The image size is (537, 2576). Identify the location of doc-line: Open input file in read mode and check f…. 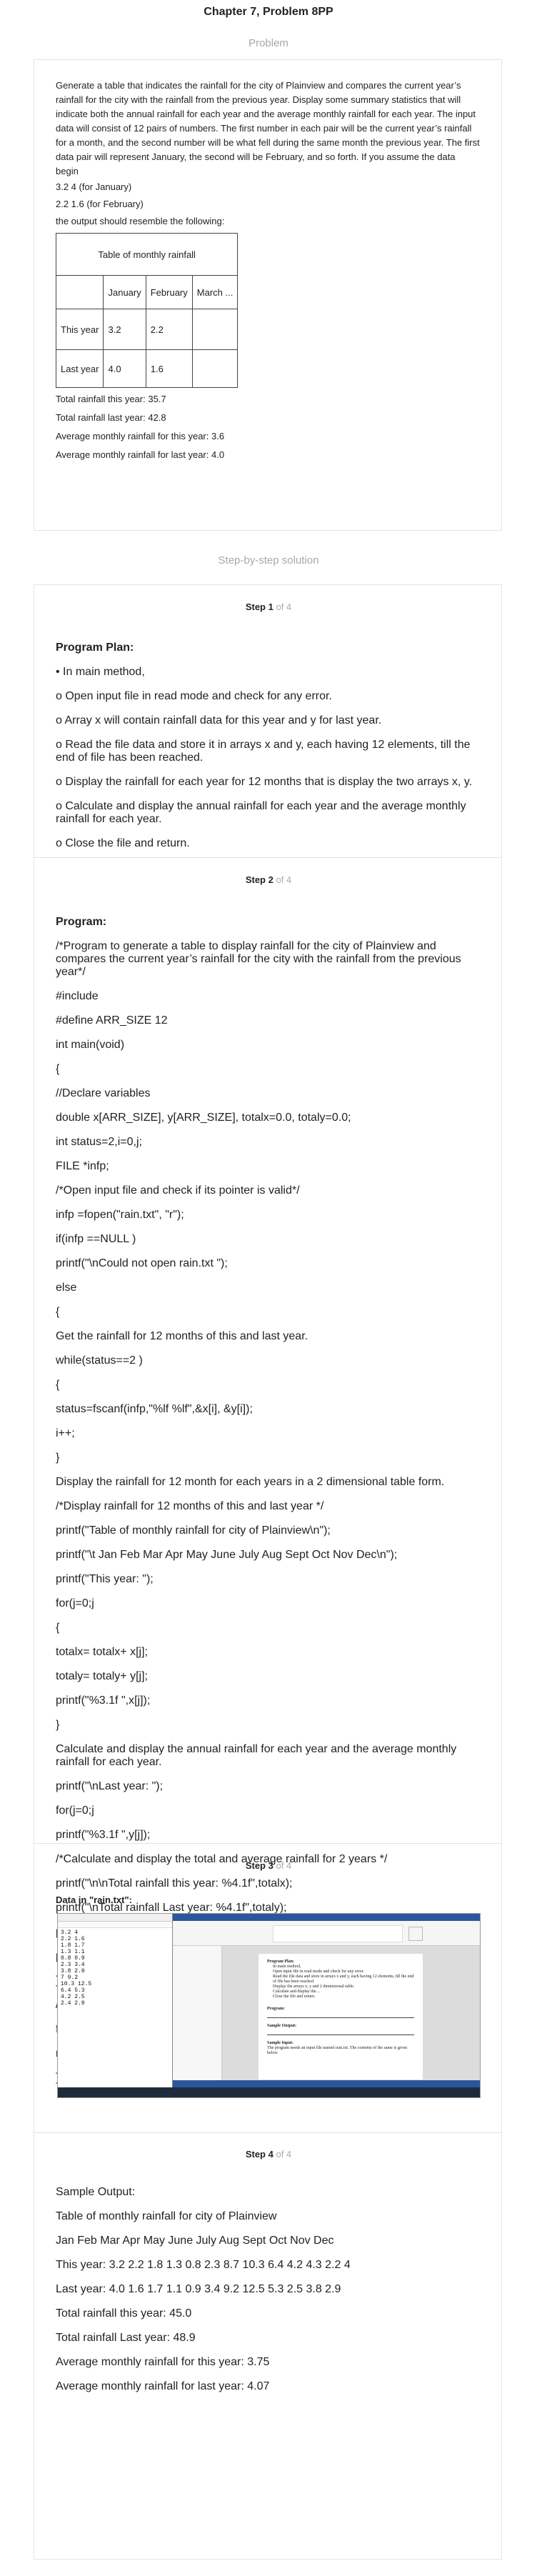
(318, 1972).